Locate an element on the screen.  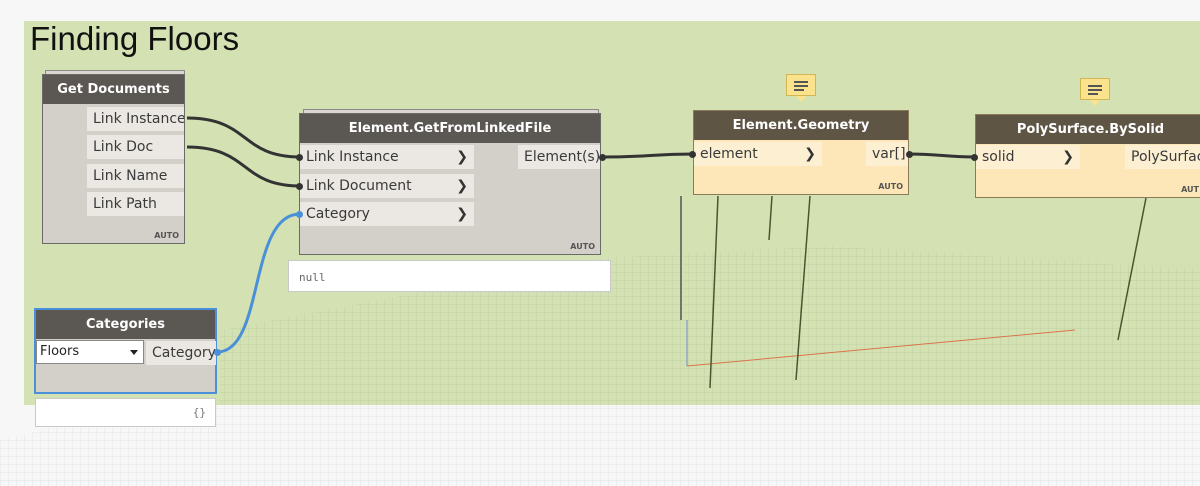
wire-geometry is located at coordinates (942, 155).